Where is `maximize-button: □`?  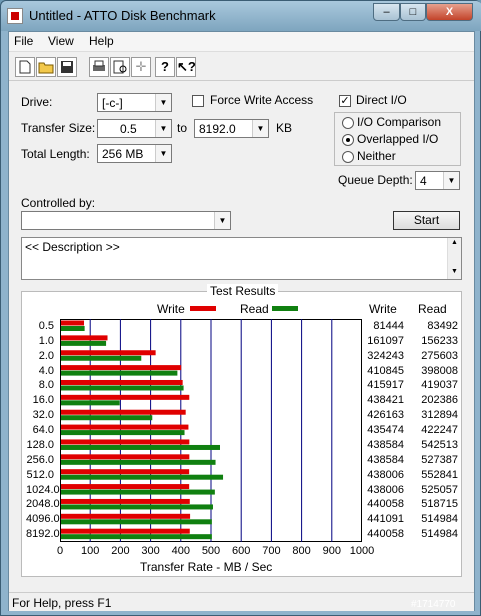 maximize-button: □ is located at coordinates (413, 12).